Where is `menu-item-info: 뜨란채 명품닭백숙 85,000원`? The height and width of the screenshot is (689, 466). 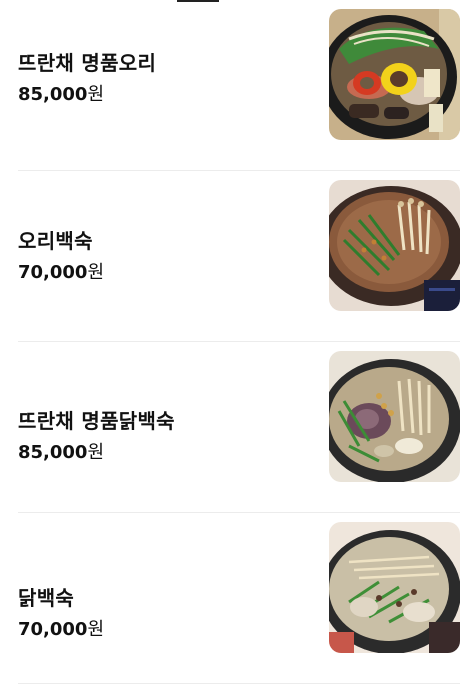 menu-item-info: 뜨란채 명품닭백숙 85,000원 is located at coordinates (96, 436).